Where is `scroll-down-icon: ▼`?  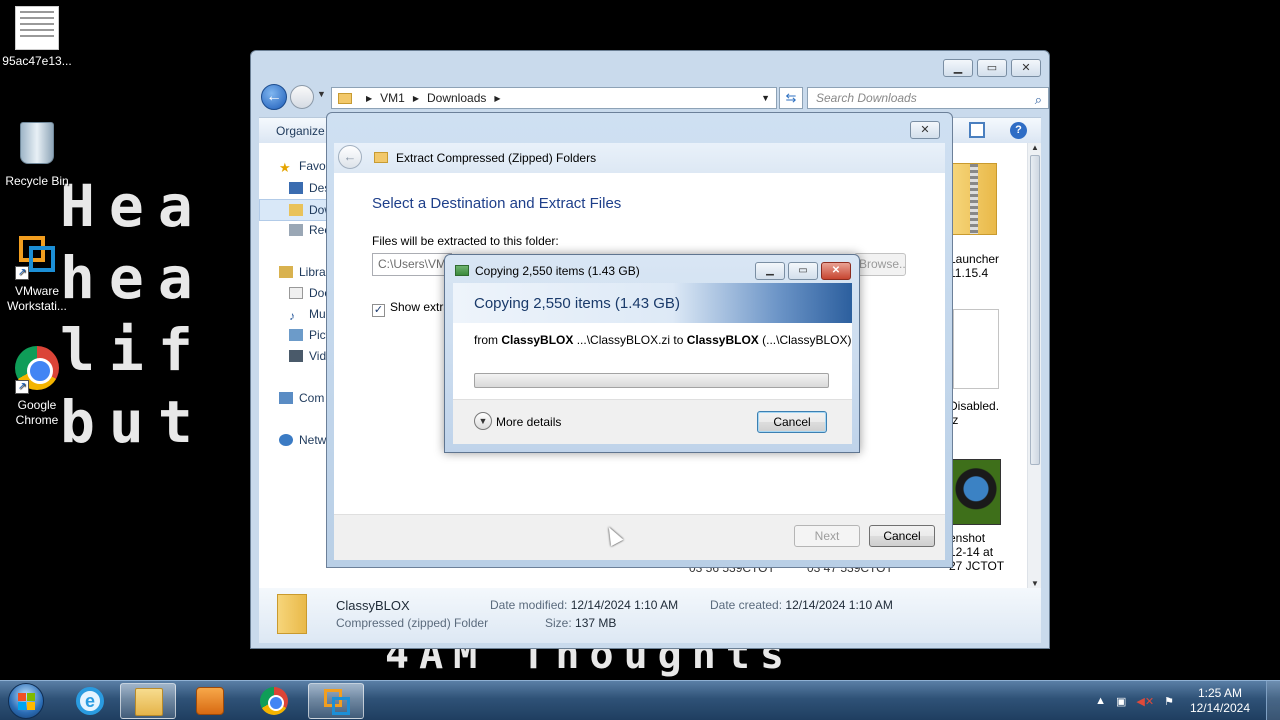 scroll-down-icon: ▼ is located at coordinates (1035, 583).